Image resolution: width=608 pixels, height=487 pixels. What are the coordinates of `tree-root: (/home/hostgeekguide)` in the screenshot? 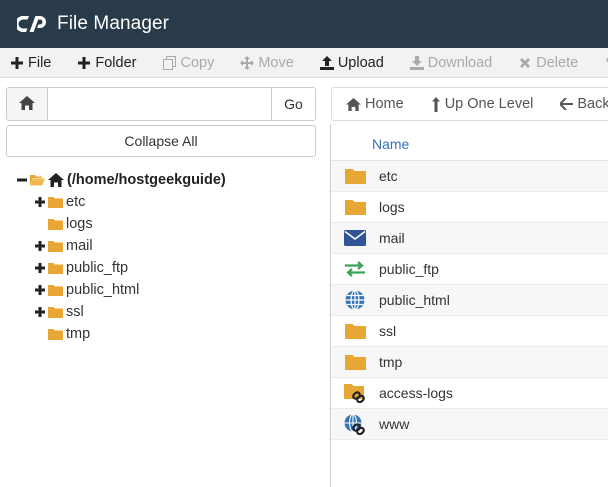 It's located at (121, 180).